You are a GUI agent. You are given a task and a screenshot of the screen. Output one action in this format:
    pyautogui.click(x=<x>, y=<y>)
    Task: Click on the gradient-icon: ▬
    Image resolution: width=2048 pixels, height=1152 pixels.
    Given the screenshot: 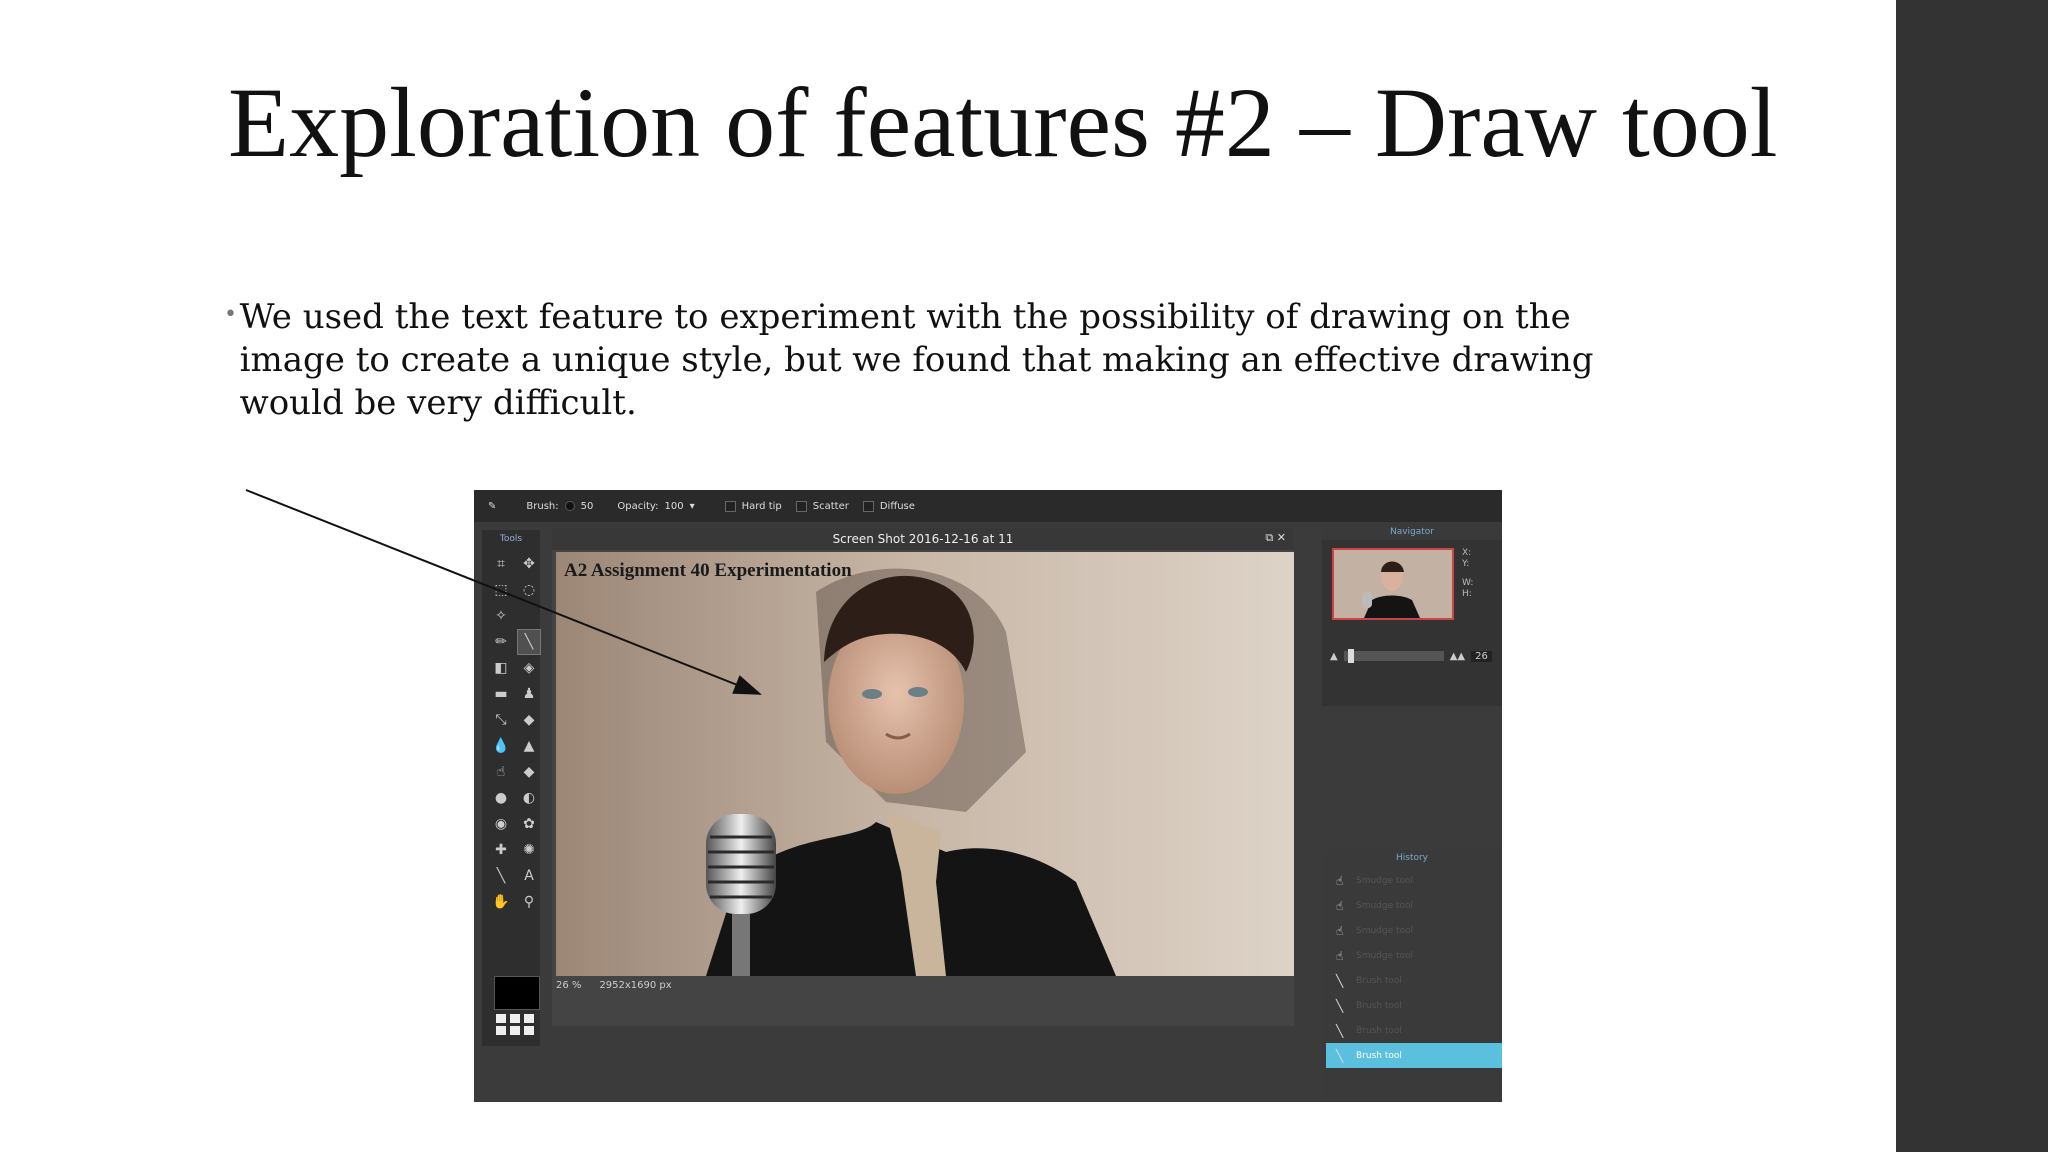 What is the action you would take?
    pyautogui.click(x=501, y=694)
    